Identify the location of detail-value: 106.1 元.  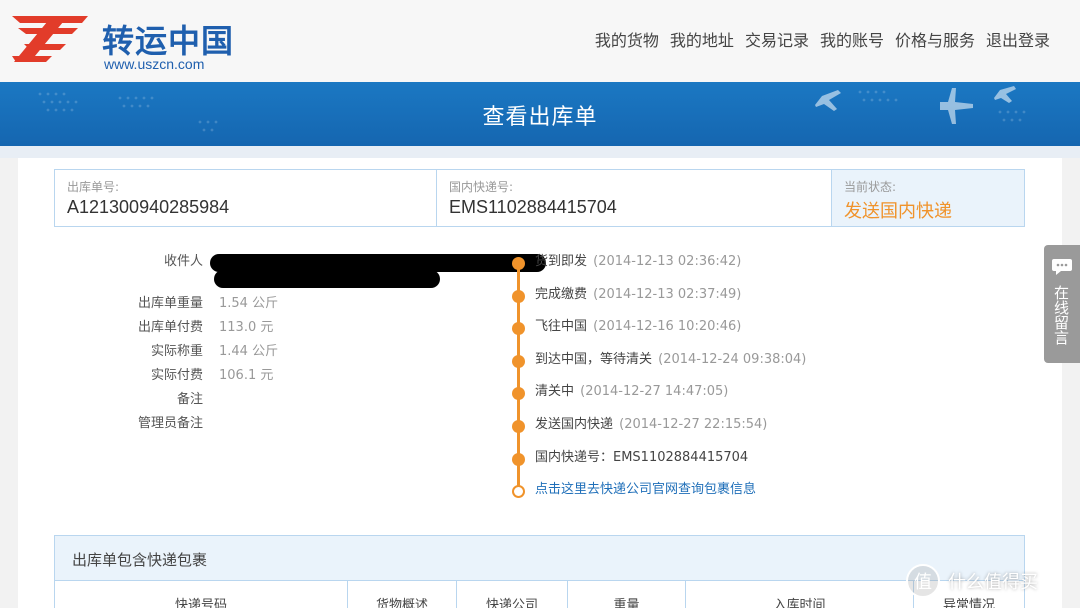
(246, 375).